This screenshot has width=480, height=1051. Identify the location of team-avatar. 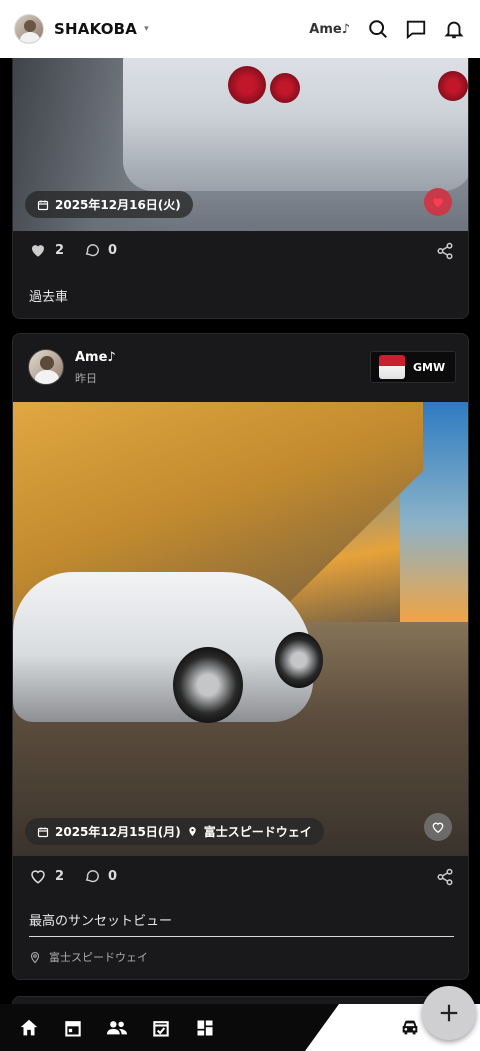
(29, 29).